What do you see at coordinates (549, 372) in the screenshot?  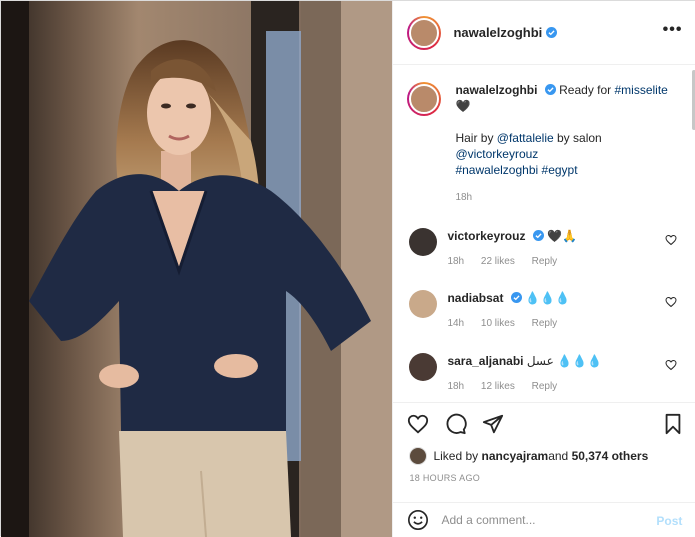 I see `comment-item: sara_aljanabi عسل 💧💧💧 18h 12 likes Reply` at bounding box center [549, 372].